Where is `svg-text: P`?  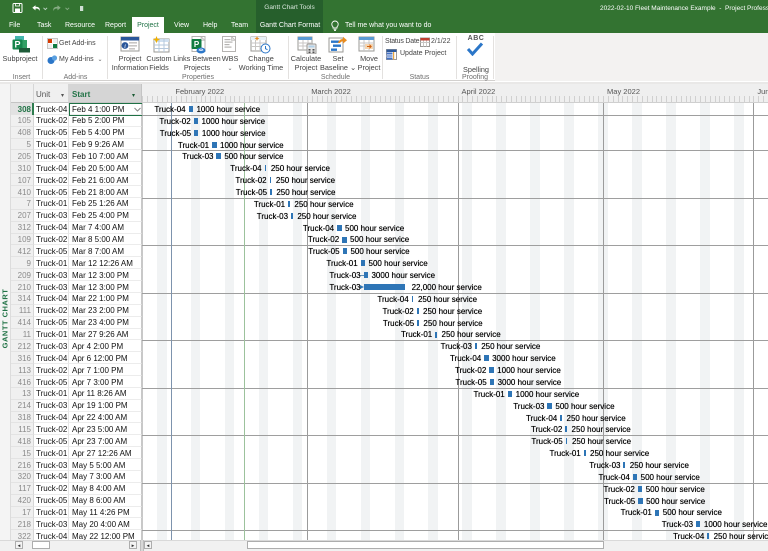 svg-text: P is located at coordinates (197, 44).